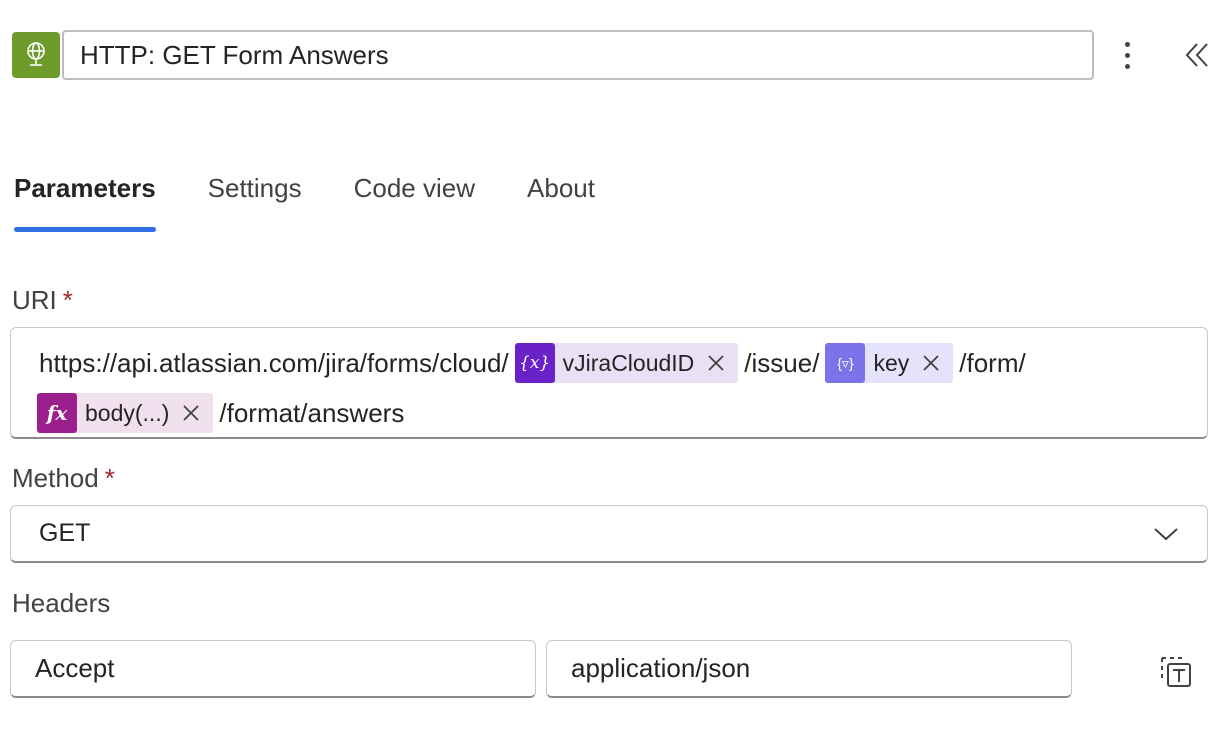  What do you see at coordinates (312, 413) in the screenshot?
I see `uri-text-format-answers: /format/answers` at bounding box center [312, 413].